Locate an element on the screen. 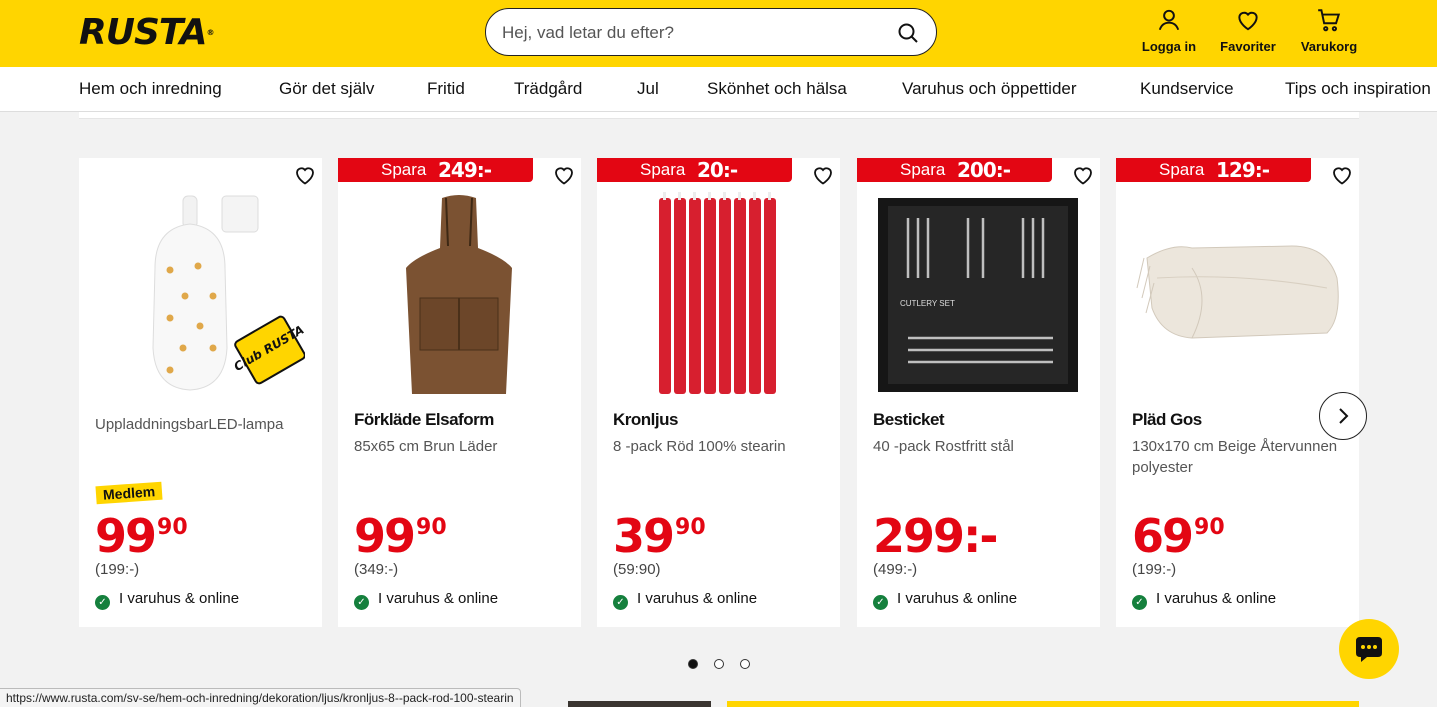  save-badge: Spara 129:- is located at coordinates (1213, 170).